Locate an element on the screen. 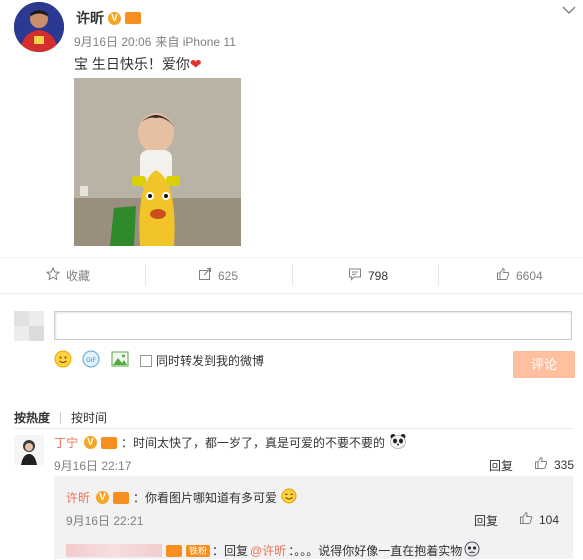 Image resolution: width=583 pixels, height=560 pixels. reply-text: ：你看图片哪知道有多可爱 is located at coordinates (205, 498).